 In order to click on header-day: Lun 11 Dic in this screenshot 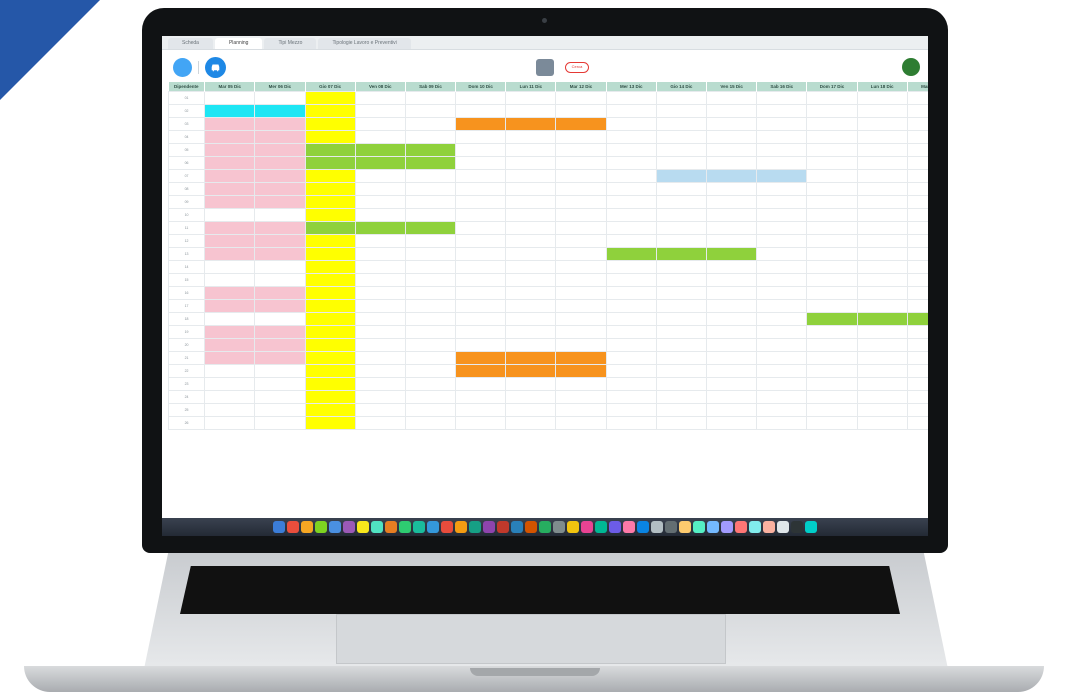, I will do `click(531, 86)`.